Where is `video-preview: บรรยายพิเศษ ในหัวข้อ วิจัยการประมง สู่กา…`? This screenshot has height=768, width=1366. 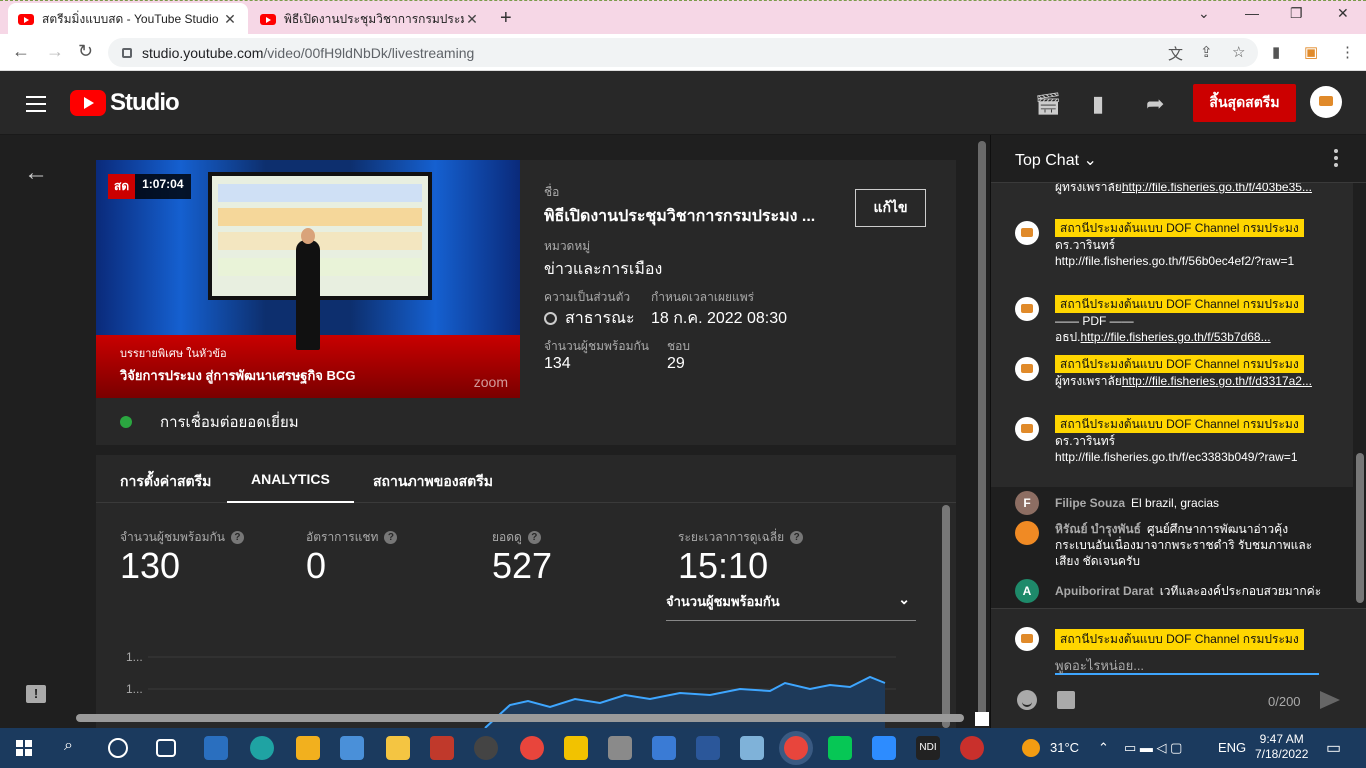
video-preview: บรรยายพิเศษ ในหัวข้อ วิจัยการประมง สู่กา… is located at coordinates (308, 279).